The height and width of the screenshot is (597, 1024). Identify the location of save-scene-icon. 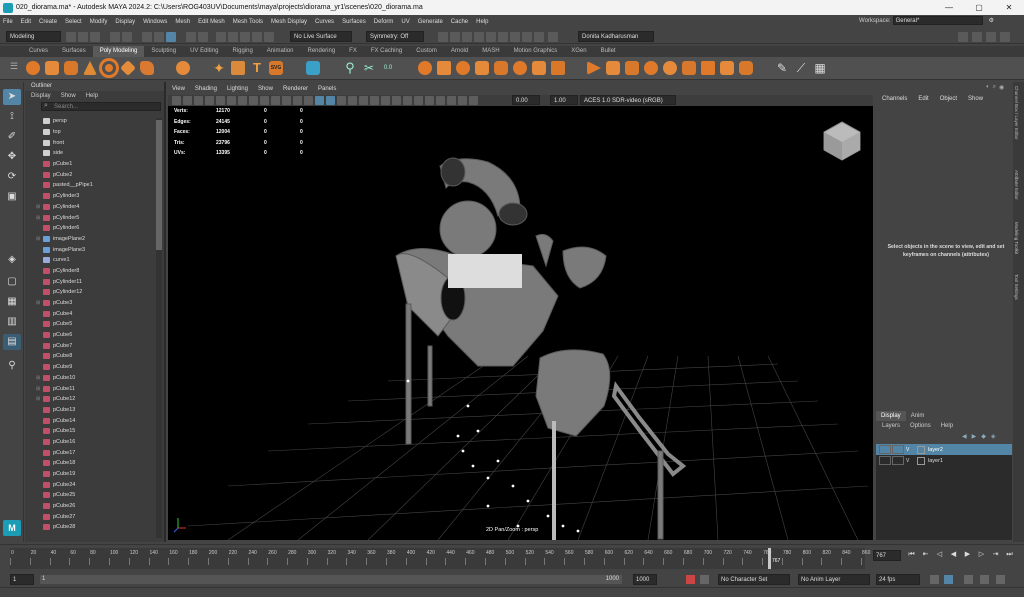
(95, 37).